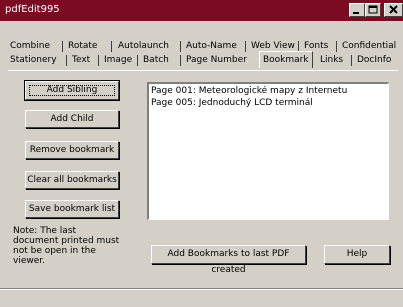 Image resolution: width=403 pixels, height=307 pixels. Describe the element at coordinates (118, 60) in the screenshot. I see `tab-image: Image` at that location.